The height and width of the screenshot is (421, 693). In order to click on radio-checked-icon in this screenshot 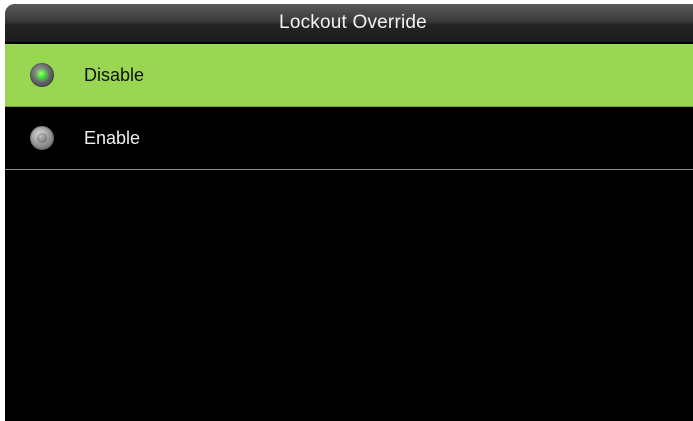, I will do `click(42, 75)`.